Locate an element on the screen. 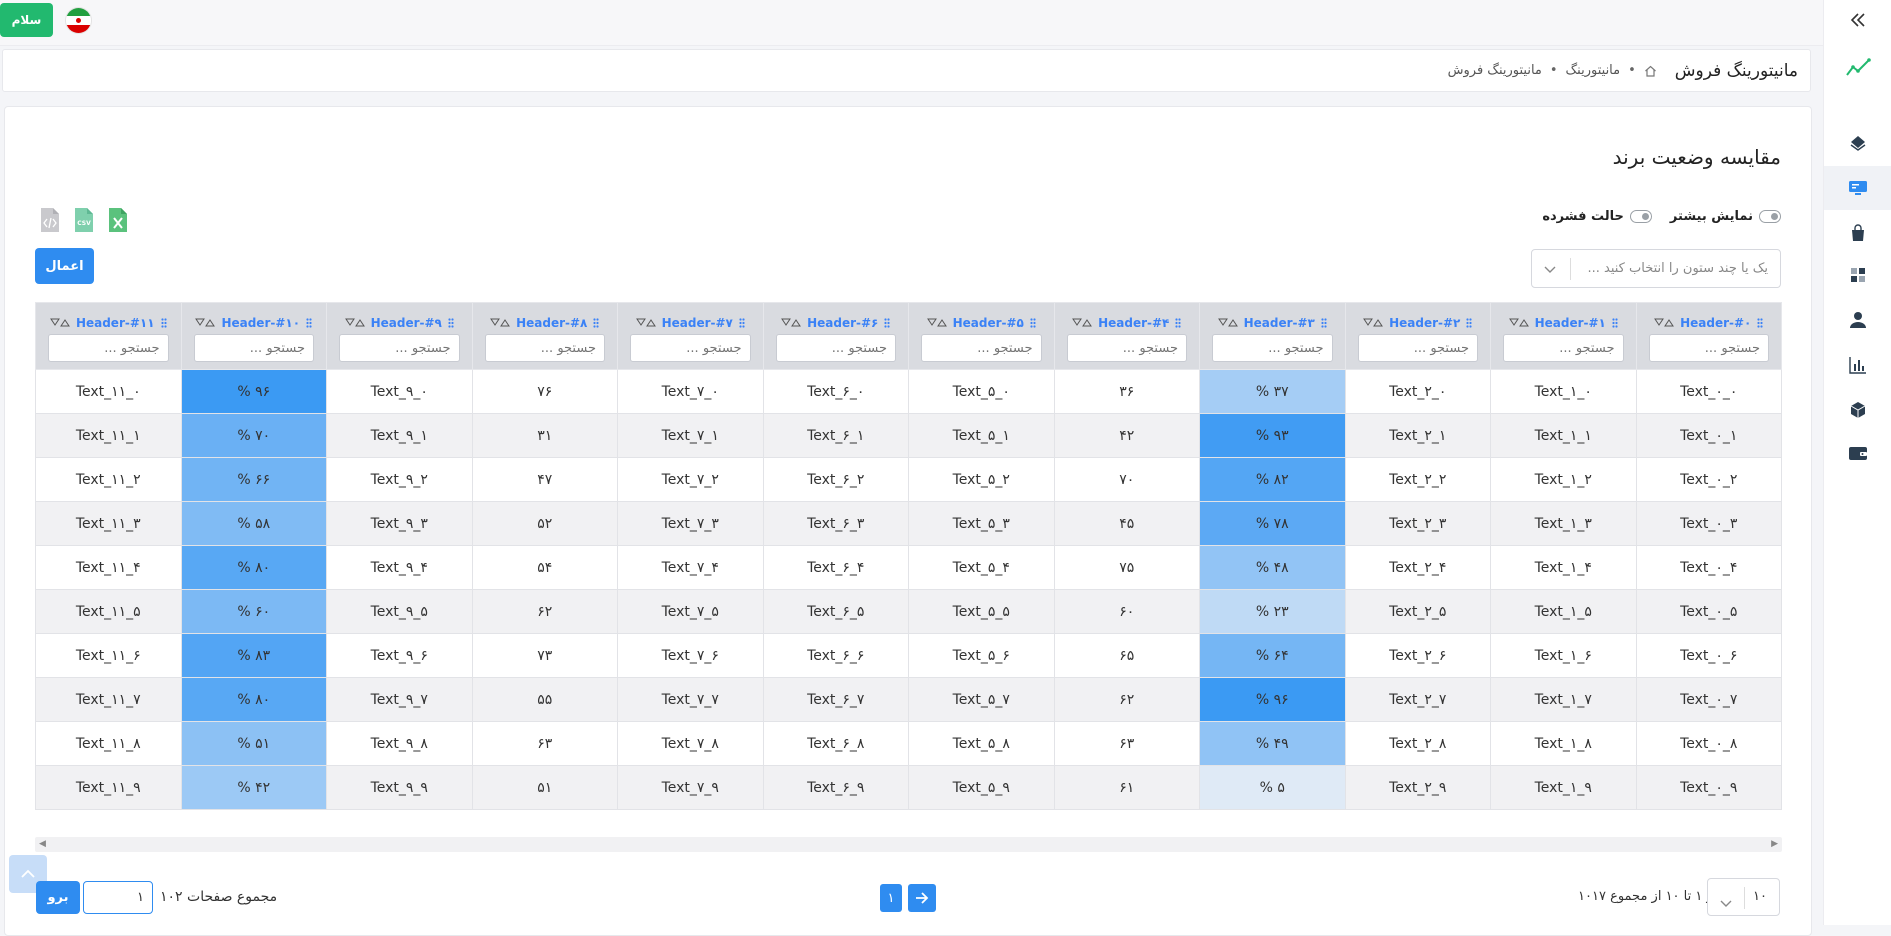 The image size is (1891, 936). monitor-icon is located at coordinates (1857, 188).